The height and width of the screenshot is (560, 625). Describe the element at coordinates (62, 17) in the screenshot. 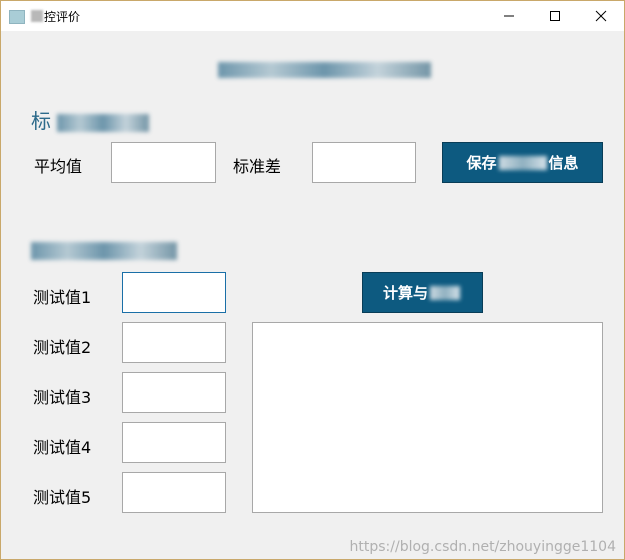

I see `window-title: 控评价` at that location.